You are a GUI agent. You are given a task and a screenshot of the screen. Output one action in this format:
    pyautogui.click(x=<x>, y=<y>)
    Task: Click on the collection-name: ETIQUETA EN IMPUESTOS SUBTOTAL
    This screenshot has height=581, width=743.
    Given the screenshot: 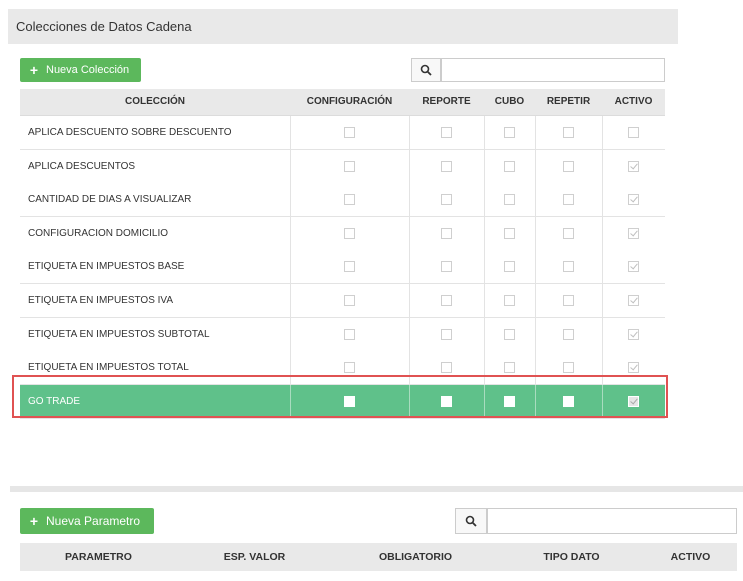 What is the action you would take?
    pyautogui.click(x=119, y=334)
    